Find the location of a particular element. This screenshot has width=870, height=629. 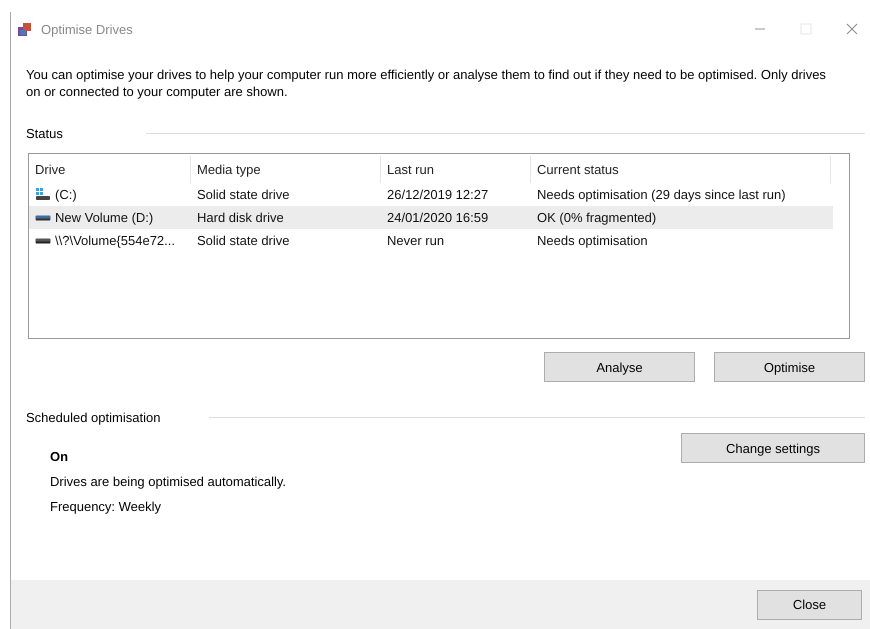

close-icon is located at coordinates (852, 29).